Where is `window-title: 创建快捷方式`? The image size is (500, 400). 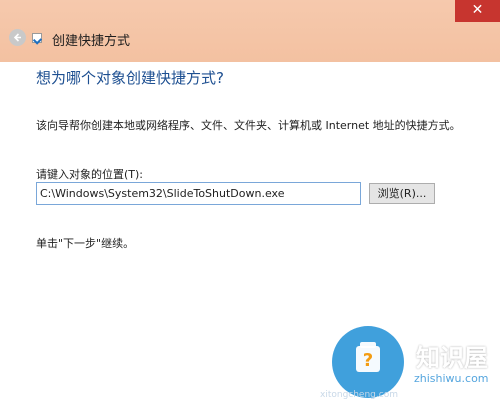 window-title: 创建快捷方式 is located at coordinates (91, 41).